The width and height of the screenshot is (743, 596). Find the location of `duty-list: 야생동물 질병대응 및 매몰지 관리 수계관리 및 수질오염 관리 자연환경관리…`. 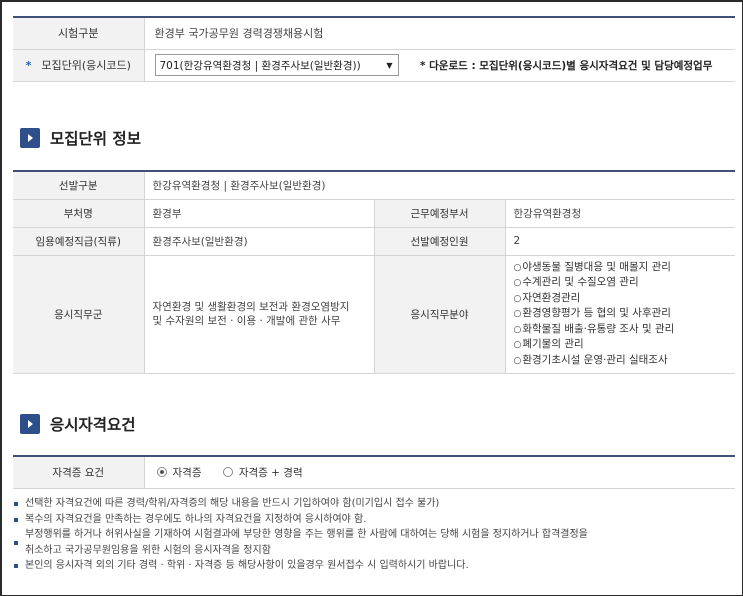

duty-list: 야생동물 질병대응 및 매몰지 관리 수계관리 및 수질오염 관리 자연환경관리… is located at coordinates (625, 314).